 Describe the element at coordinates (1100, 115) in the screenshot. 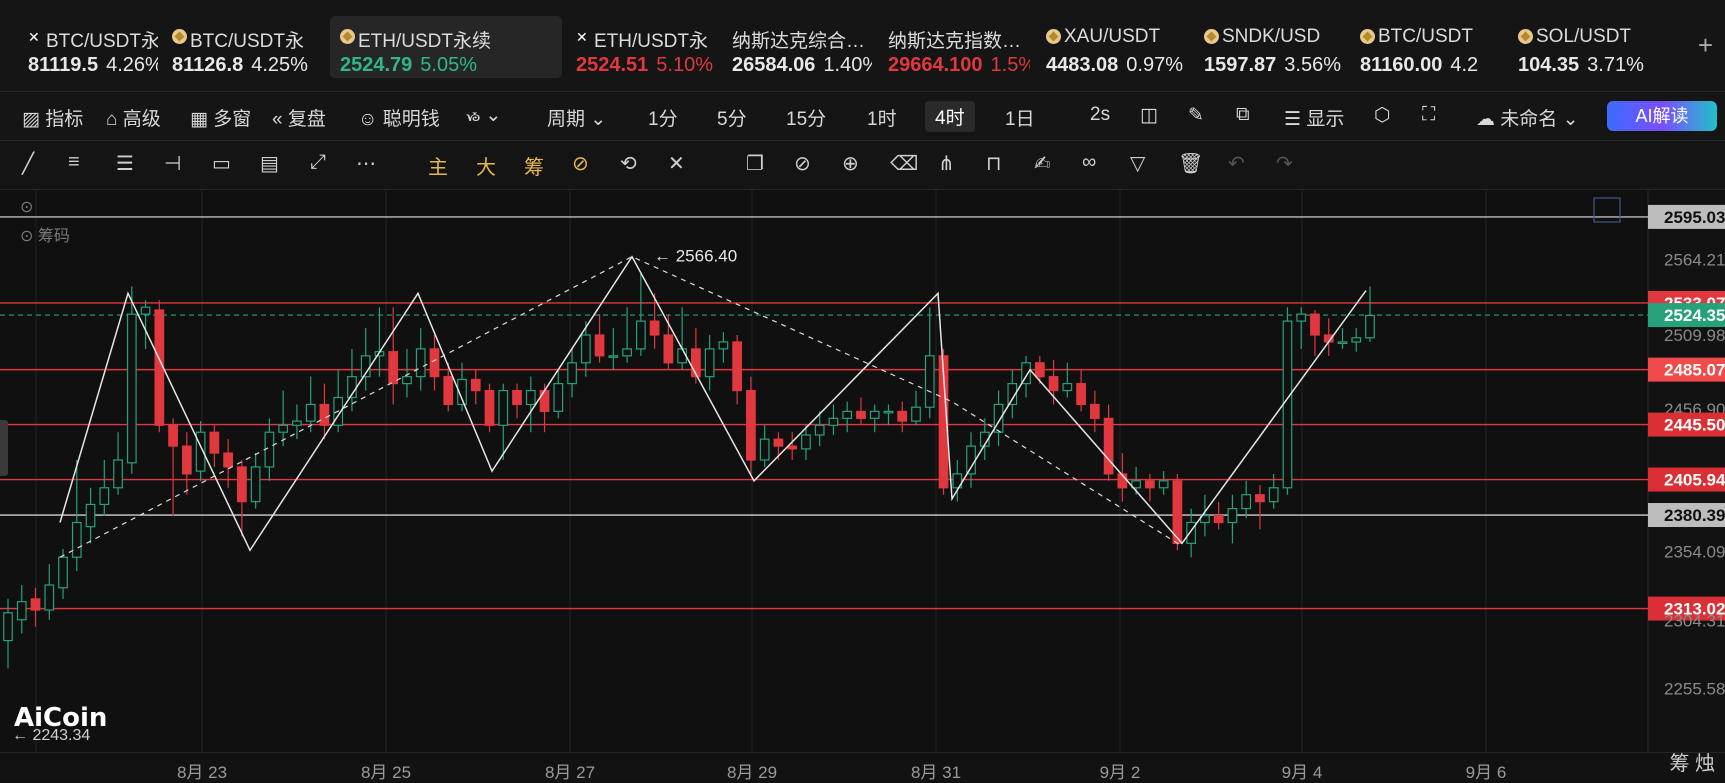

I see `refresh-interval: 2s` at that location.